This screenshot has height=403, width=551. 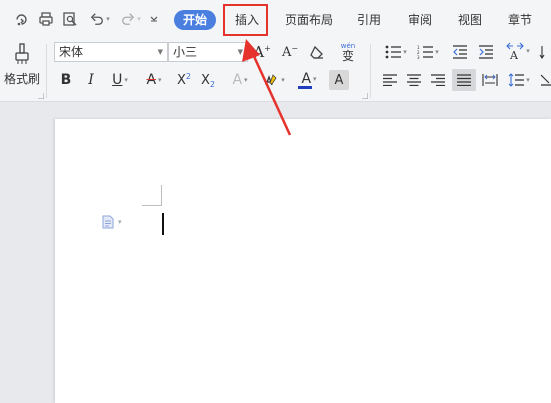 What do you see at coordinates (184, 80) in the screenshot?
I see `superscript-icon: X2` at bounding box center [184, 80].